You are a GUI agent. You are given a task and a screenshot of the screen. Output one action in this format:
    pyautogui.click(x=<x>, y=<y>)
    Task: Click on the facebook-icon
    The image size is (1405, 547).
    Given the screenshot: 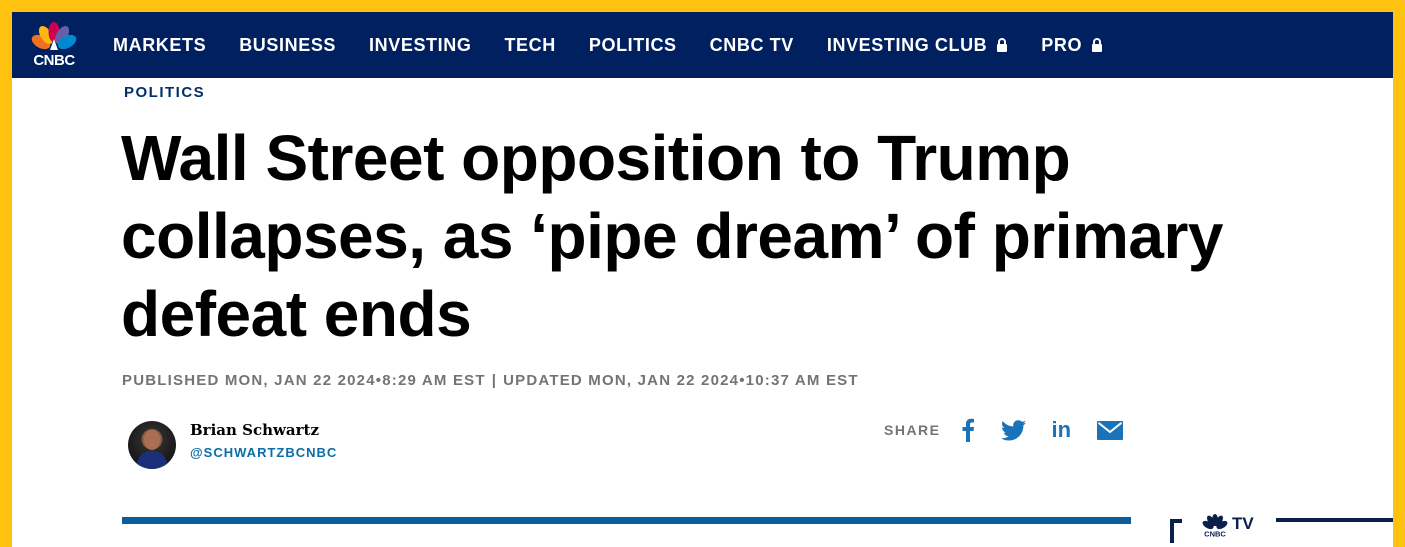 What is the action you would take?
    pyautogui.click(x=968, y=430)
    